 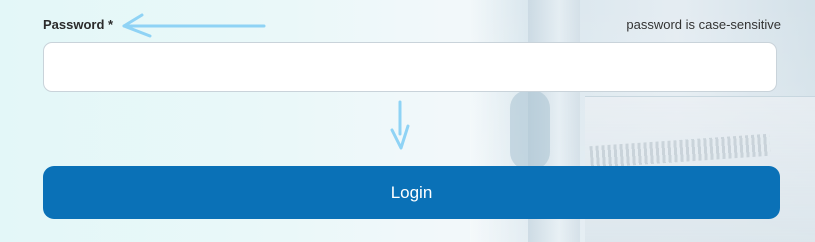 I want to click on background-photo-detail, so click(x=530, y=130).